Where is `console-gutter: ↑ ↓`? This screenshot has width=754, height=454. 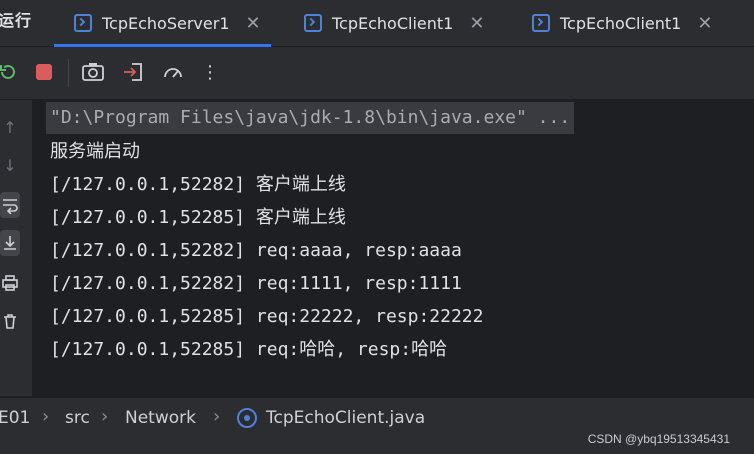 console-gutter: ↑ ↓ is located at coordinates (16, 248).